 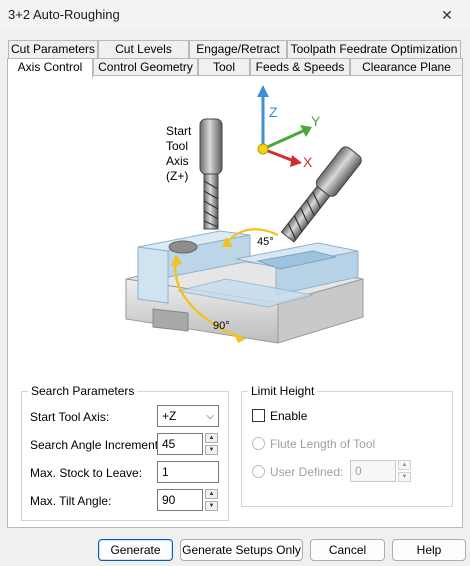 I want to click on enable-checkbox, so click(x=258, y=415).